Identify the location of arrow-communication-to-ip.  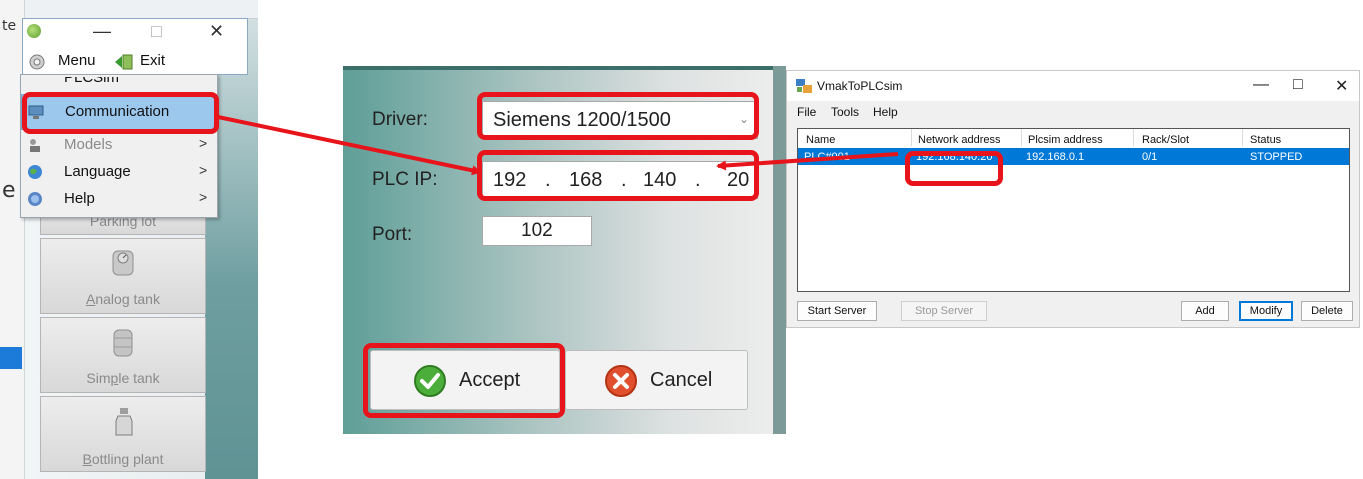
(349, 145).